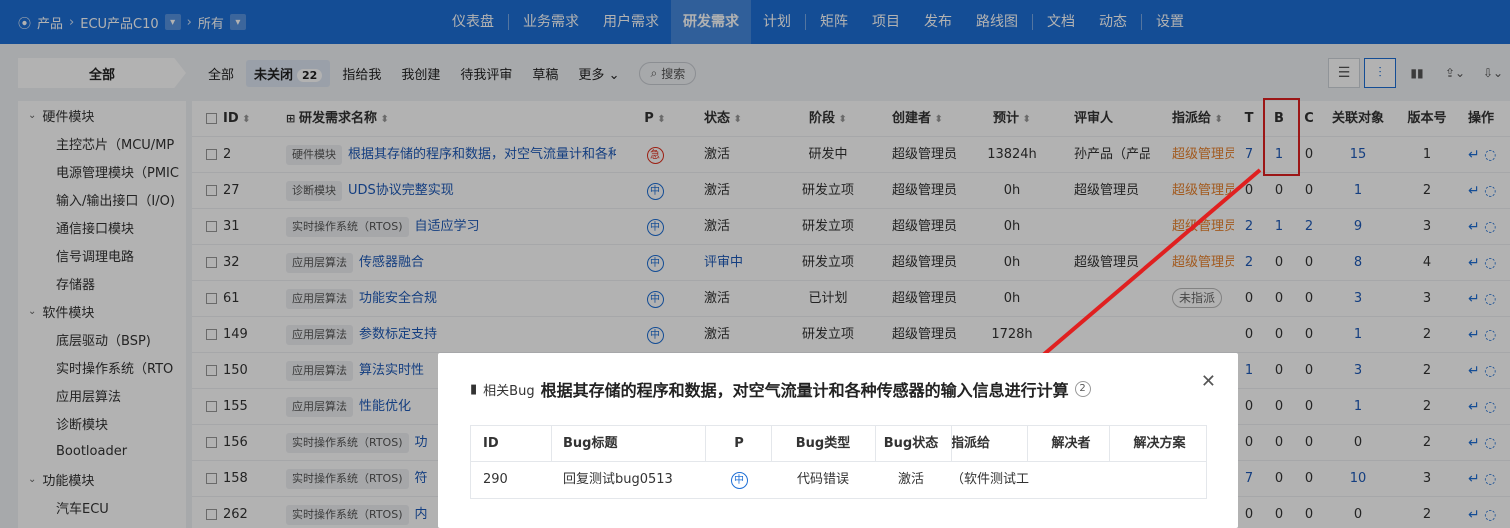  Describe the element at coordinates (823, 443) in the screenshot. I see `bugs-column-header: Bug类型` at that location.